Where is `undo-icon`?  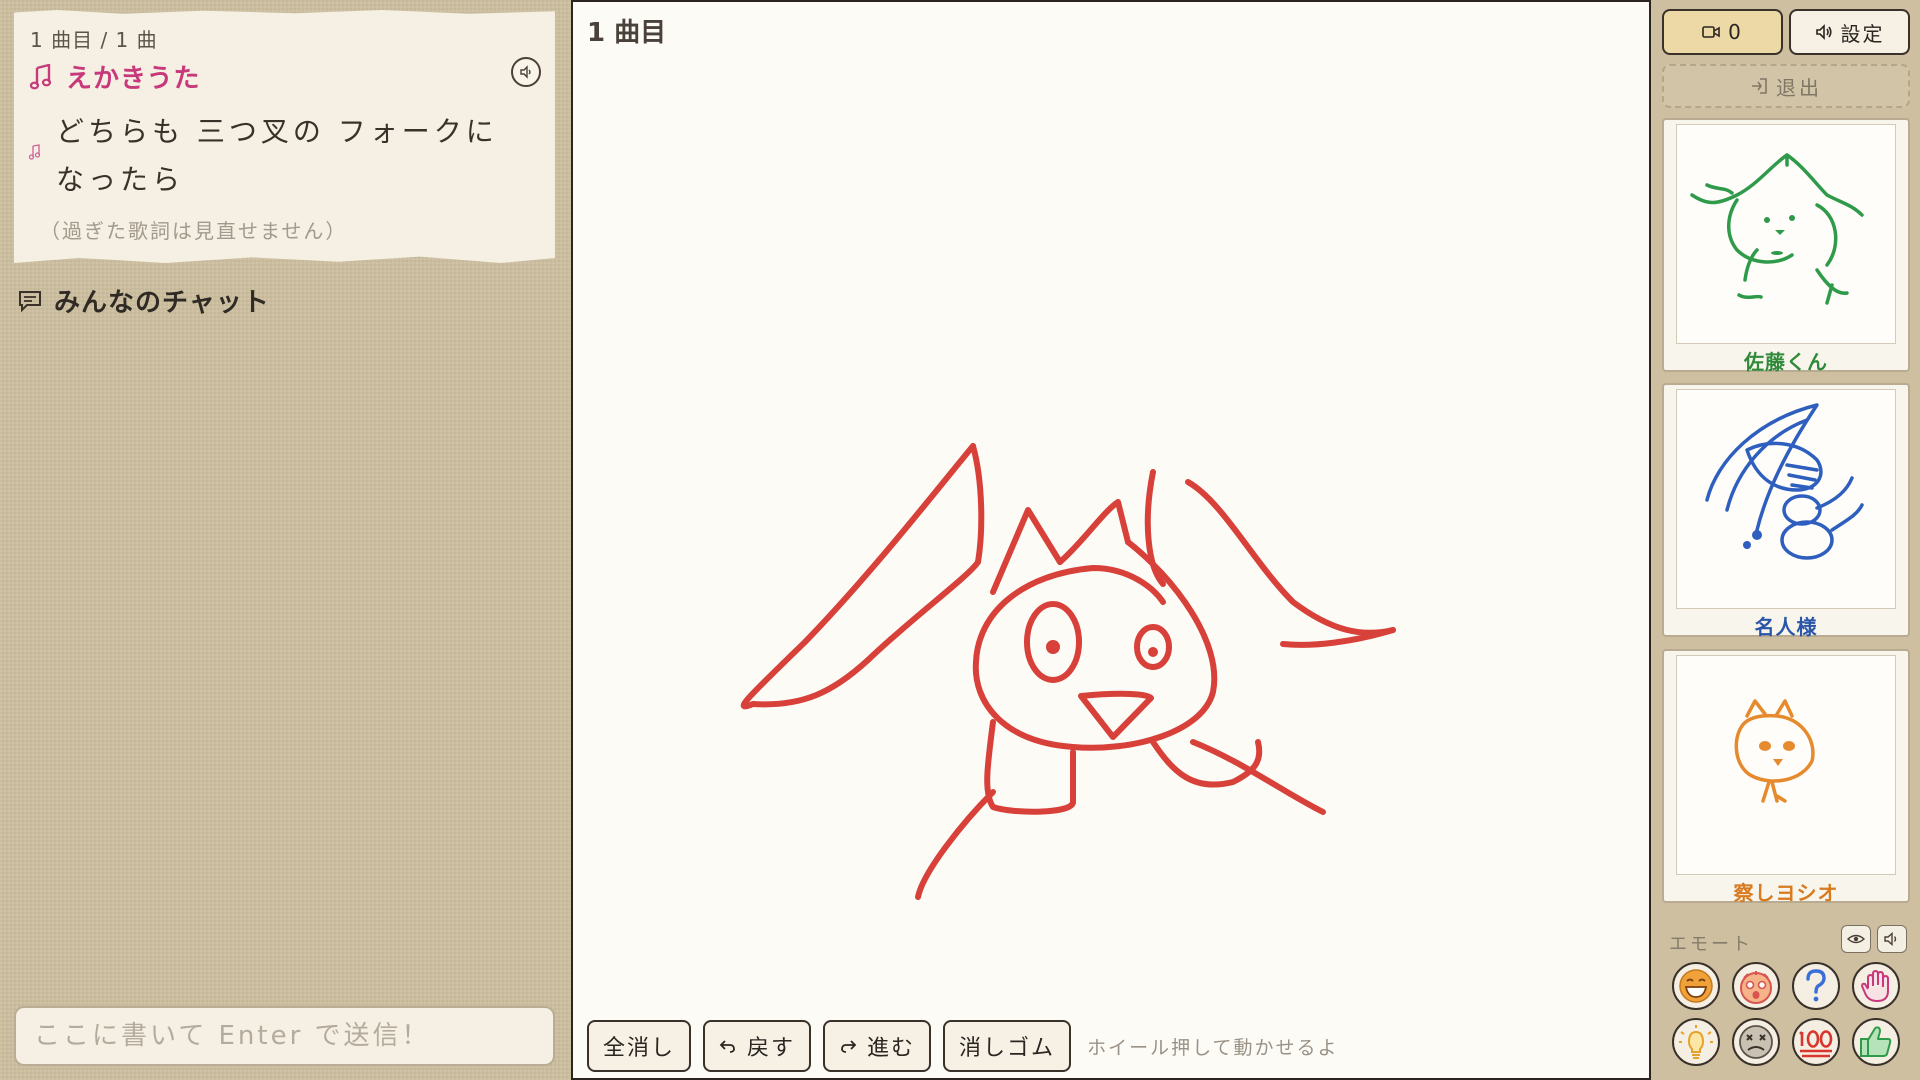 undo-icon is located at coordinates (727, 1046).